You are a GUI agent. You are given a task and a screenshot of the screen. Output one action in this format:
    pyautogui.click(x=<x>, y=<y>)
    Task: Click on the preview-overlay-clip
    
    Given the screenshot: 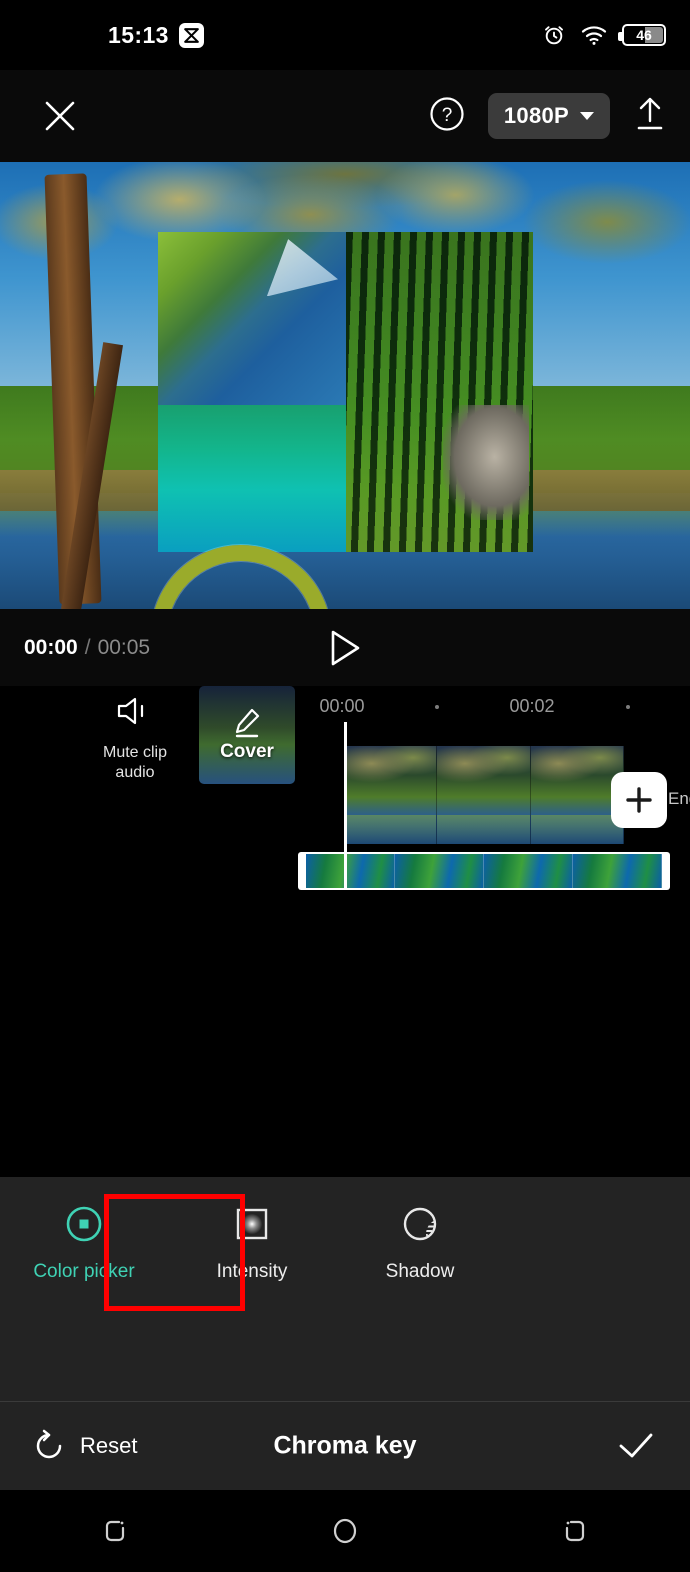 What is the action you would take?
    pyautogui.click(x=345, y=392)
    